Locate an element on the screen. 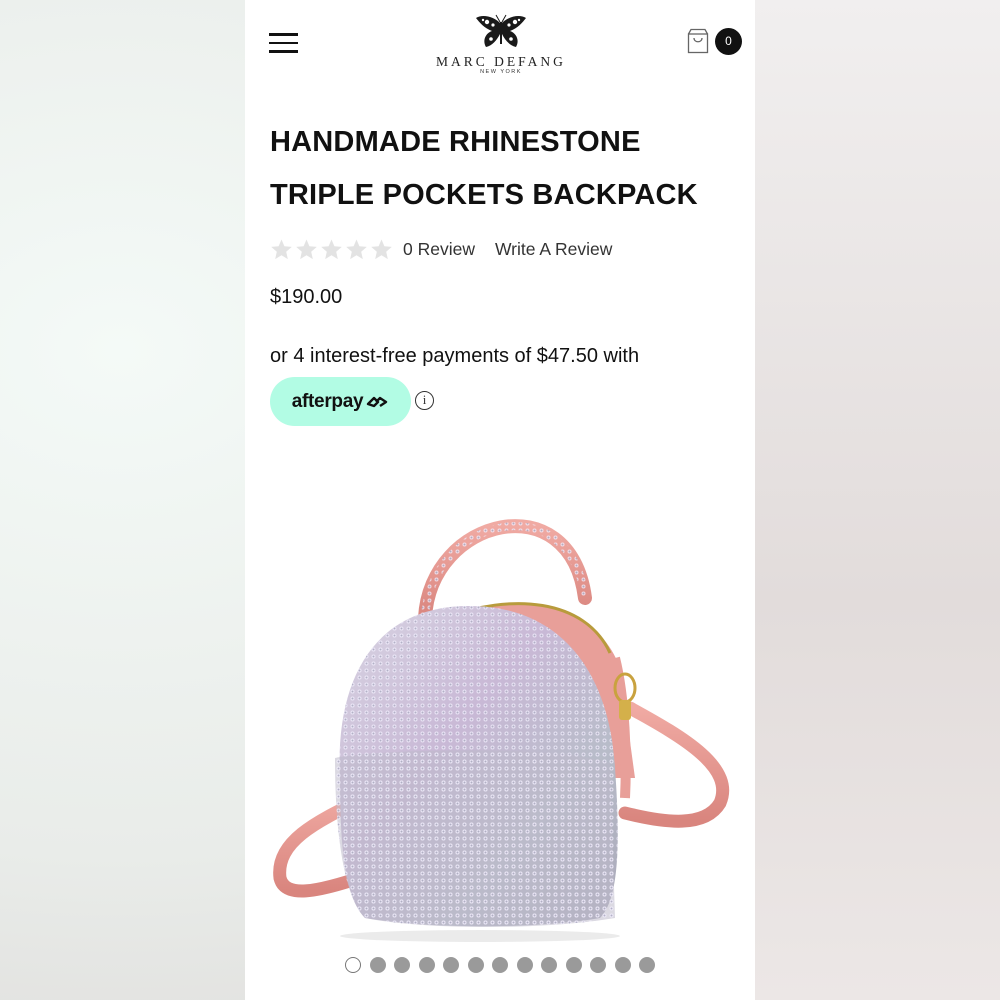  brand-name: MARC DEFANG is located at coordinates (501, 61).